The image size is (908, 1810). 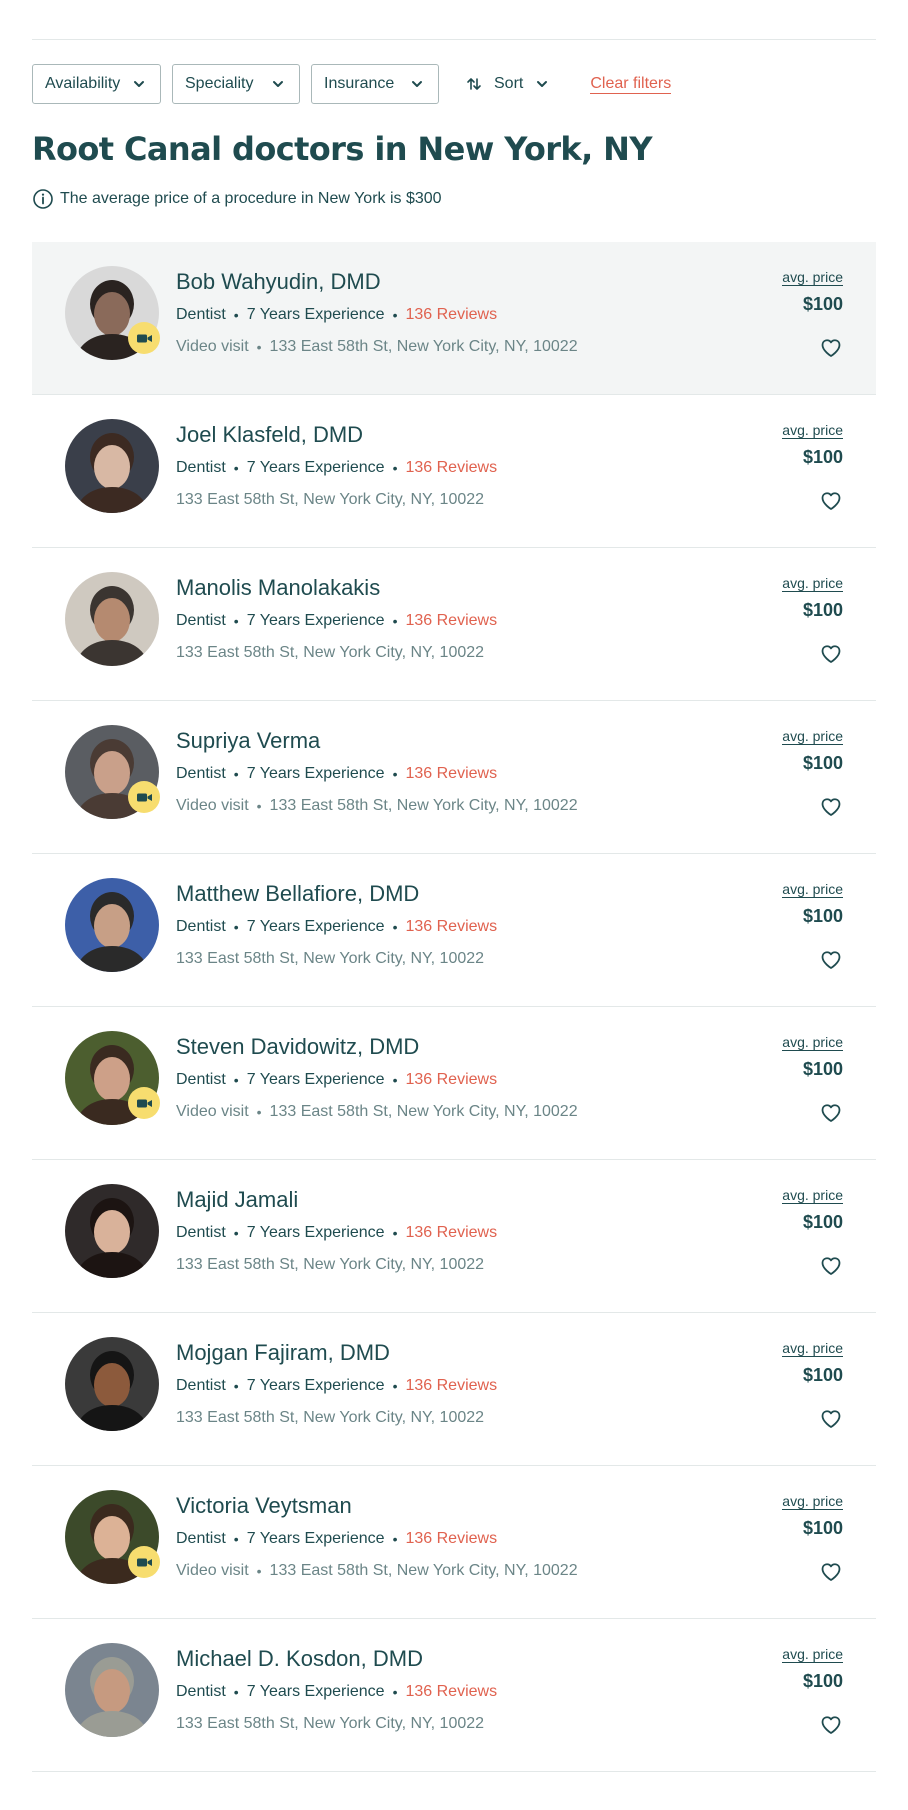 What do you see at coordinates (507, 84) in the screenshot?
I see `sort-button: Sort` at bounding box center [507, 84].